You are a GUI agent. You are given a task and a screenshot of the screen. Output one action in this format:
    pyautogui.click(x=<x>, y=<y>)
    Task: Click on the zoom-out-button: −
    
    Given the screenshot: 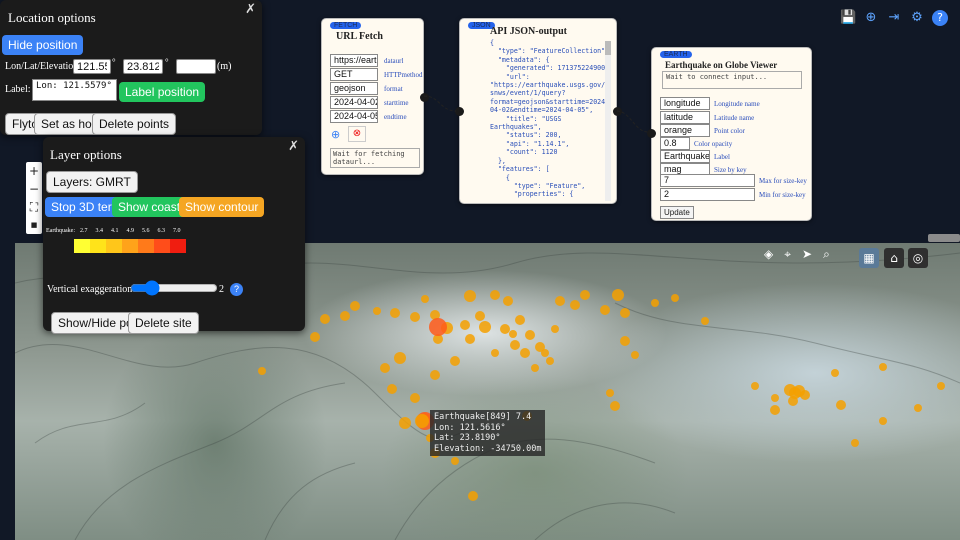 What is the action you would take?
    pyautogui.click(x=34, y=189)
    